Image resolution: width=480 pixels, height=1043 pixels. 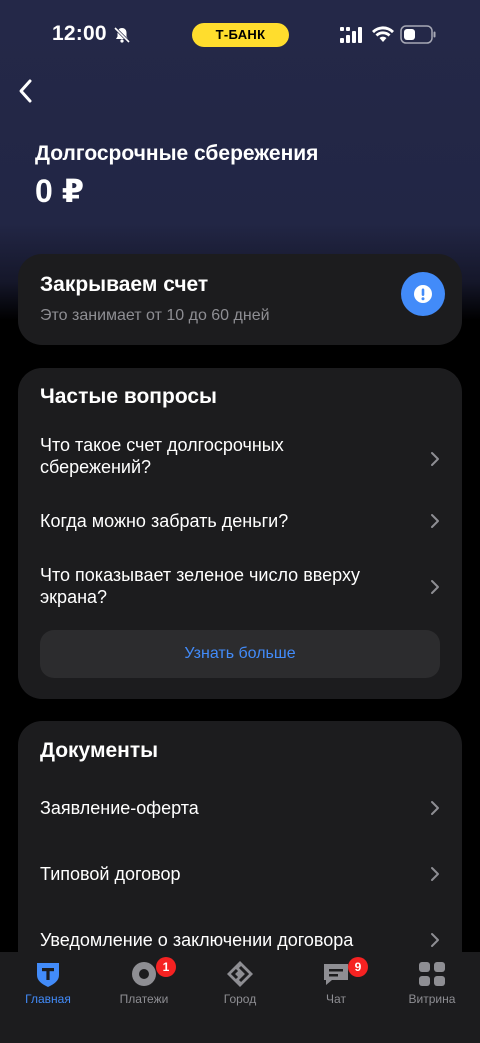 I want to click on bank-pill: Т-БАНК, so click(x=240, y=35).